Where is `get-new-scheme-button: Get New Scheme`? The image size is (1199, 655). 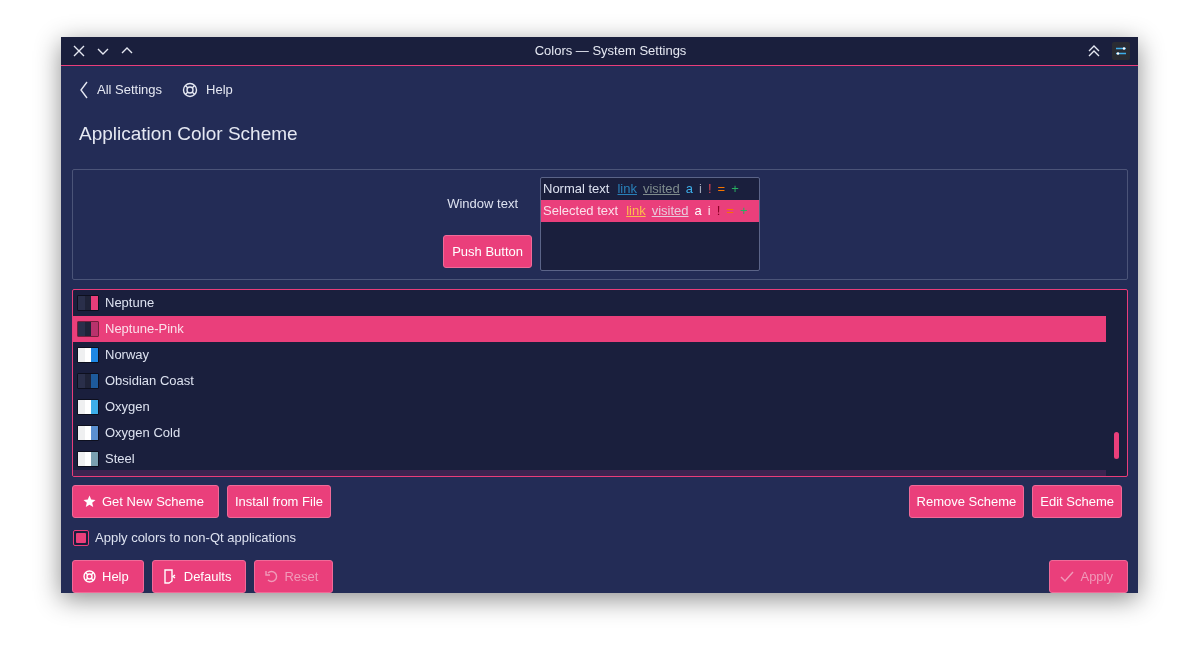
get-new-scheme-button: Get New Scheme is located at coordinates (145, 502).